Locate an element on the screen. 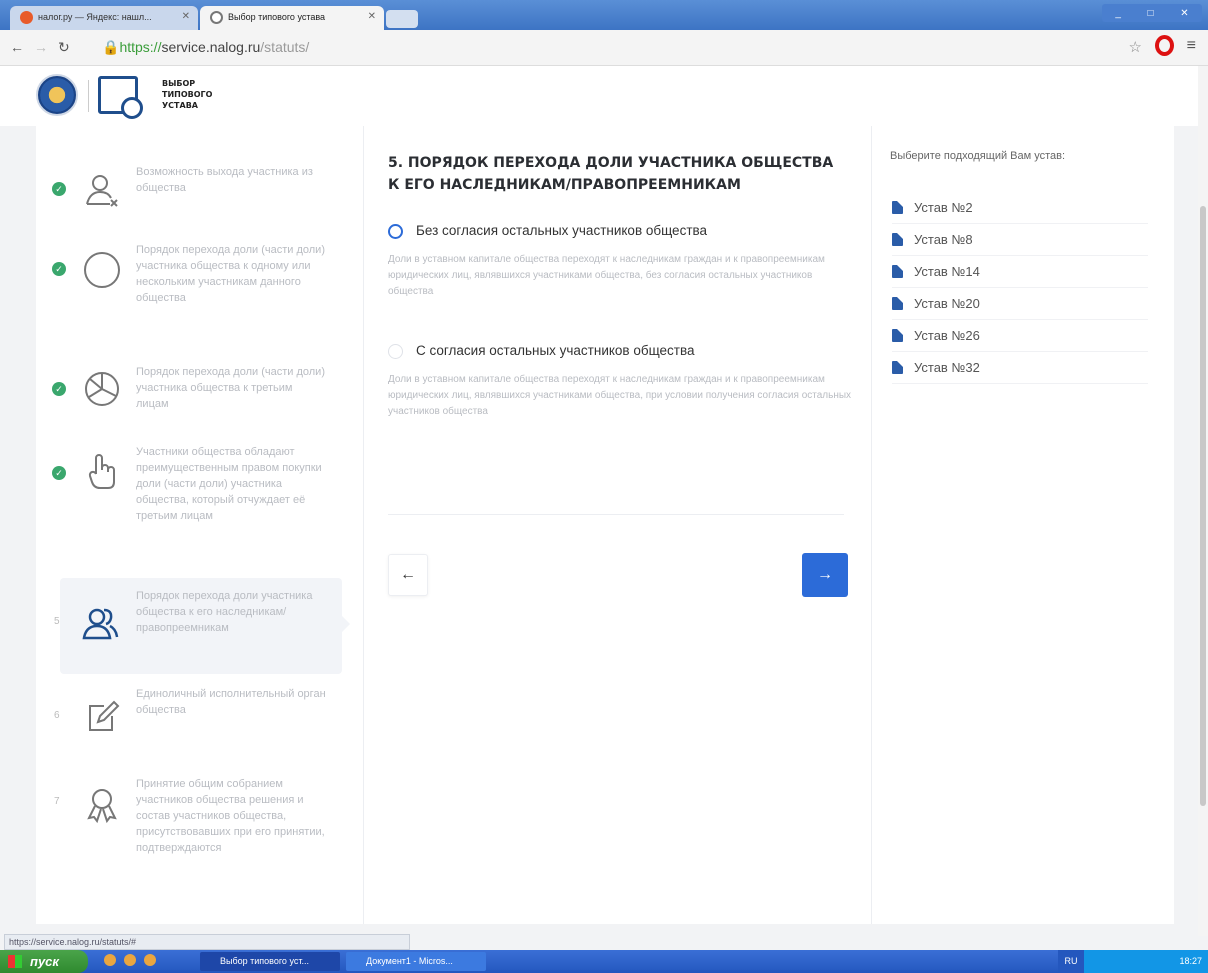 Image resolution: width=1208 pixels, height=973 pixels. document-search-icon is located at coordinates (120, 97).